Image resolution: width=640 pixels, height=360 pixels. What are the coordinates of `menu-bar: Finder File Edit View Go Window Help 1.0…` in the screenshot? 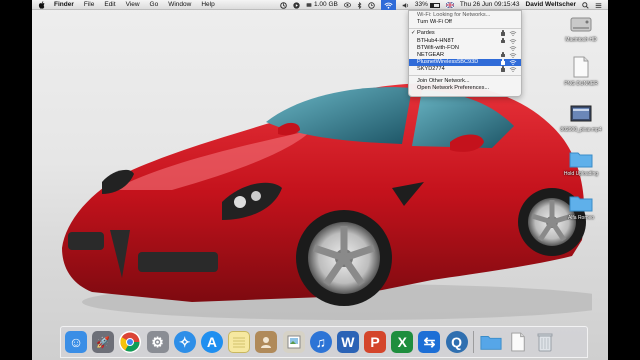 It's located at (320, 5).